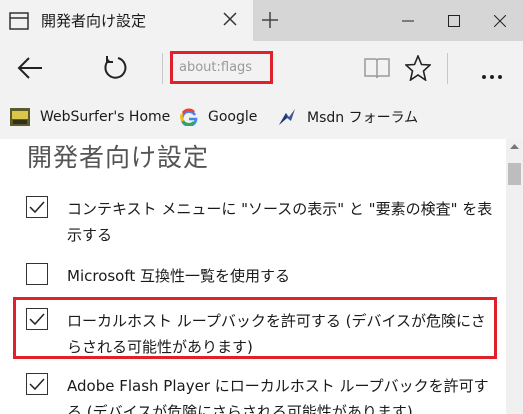 The image size is (523, 414). I want to click on websurfer-icon, so click(20, 117).